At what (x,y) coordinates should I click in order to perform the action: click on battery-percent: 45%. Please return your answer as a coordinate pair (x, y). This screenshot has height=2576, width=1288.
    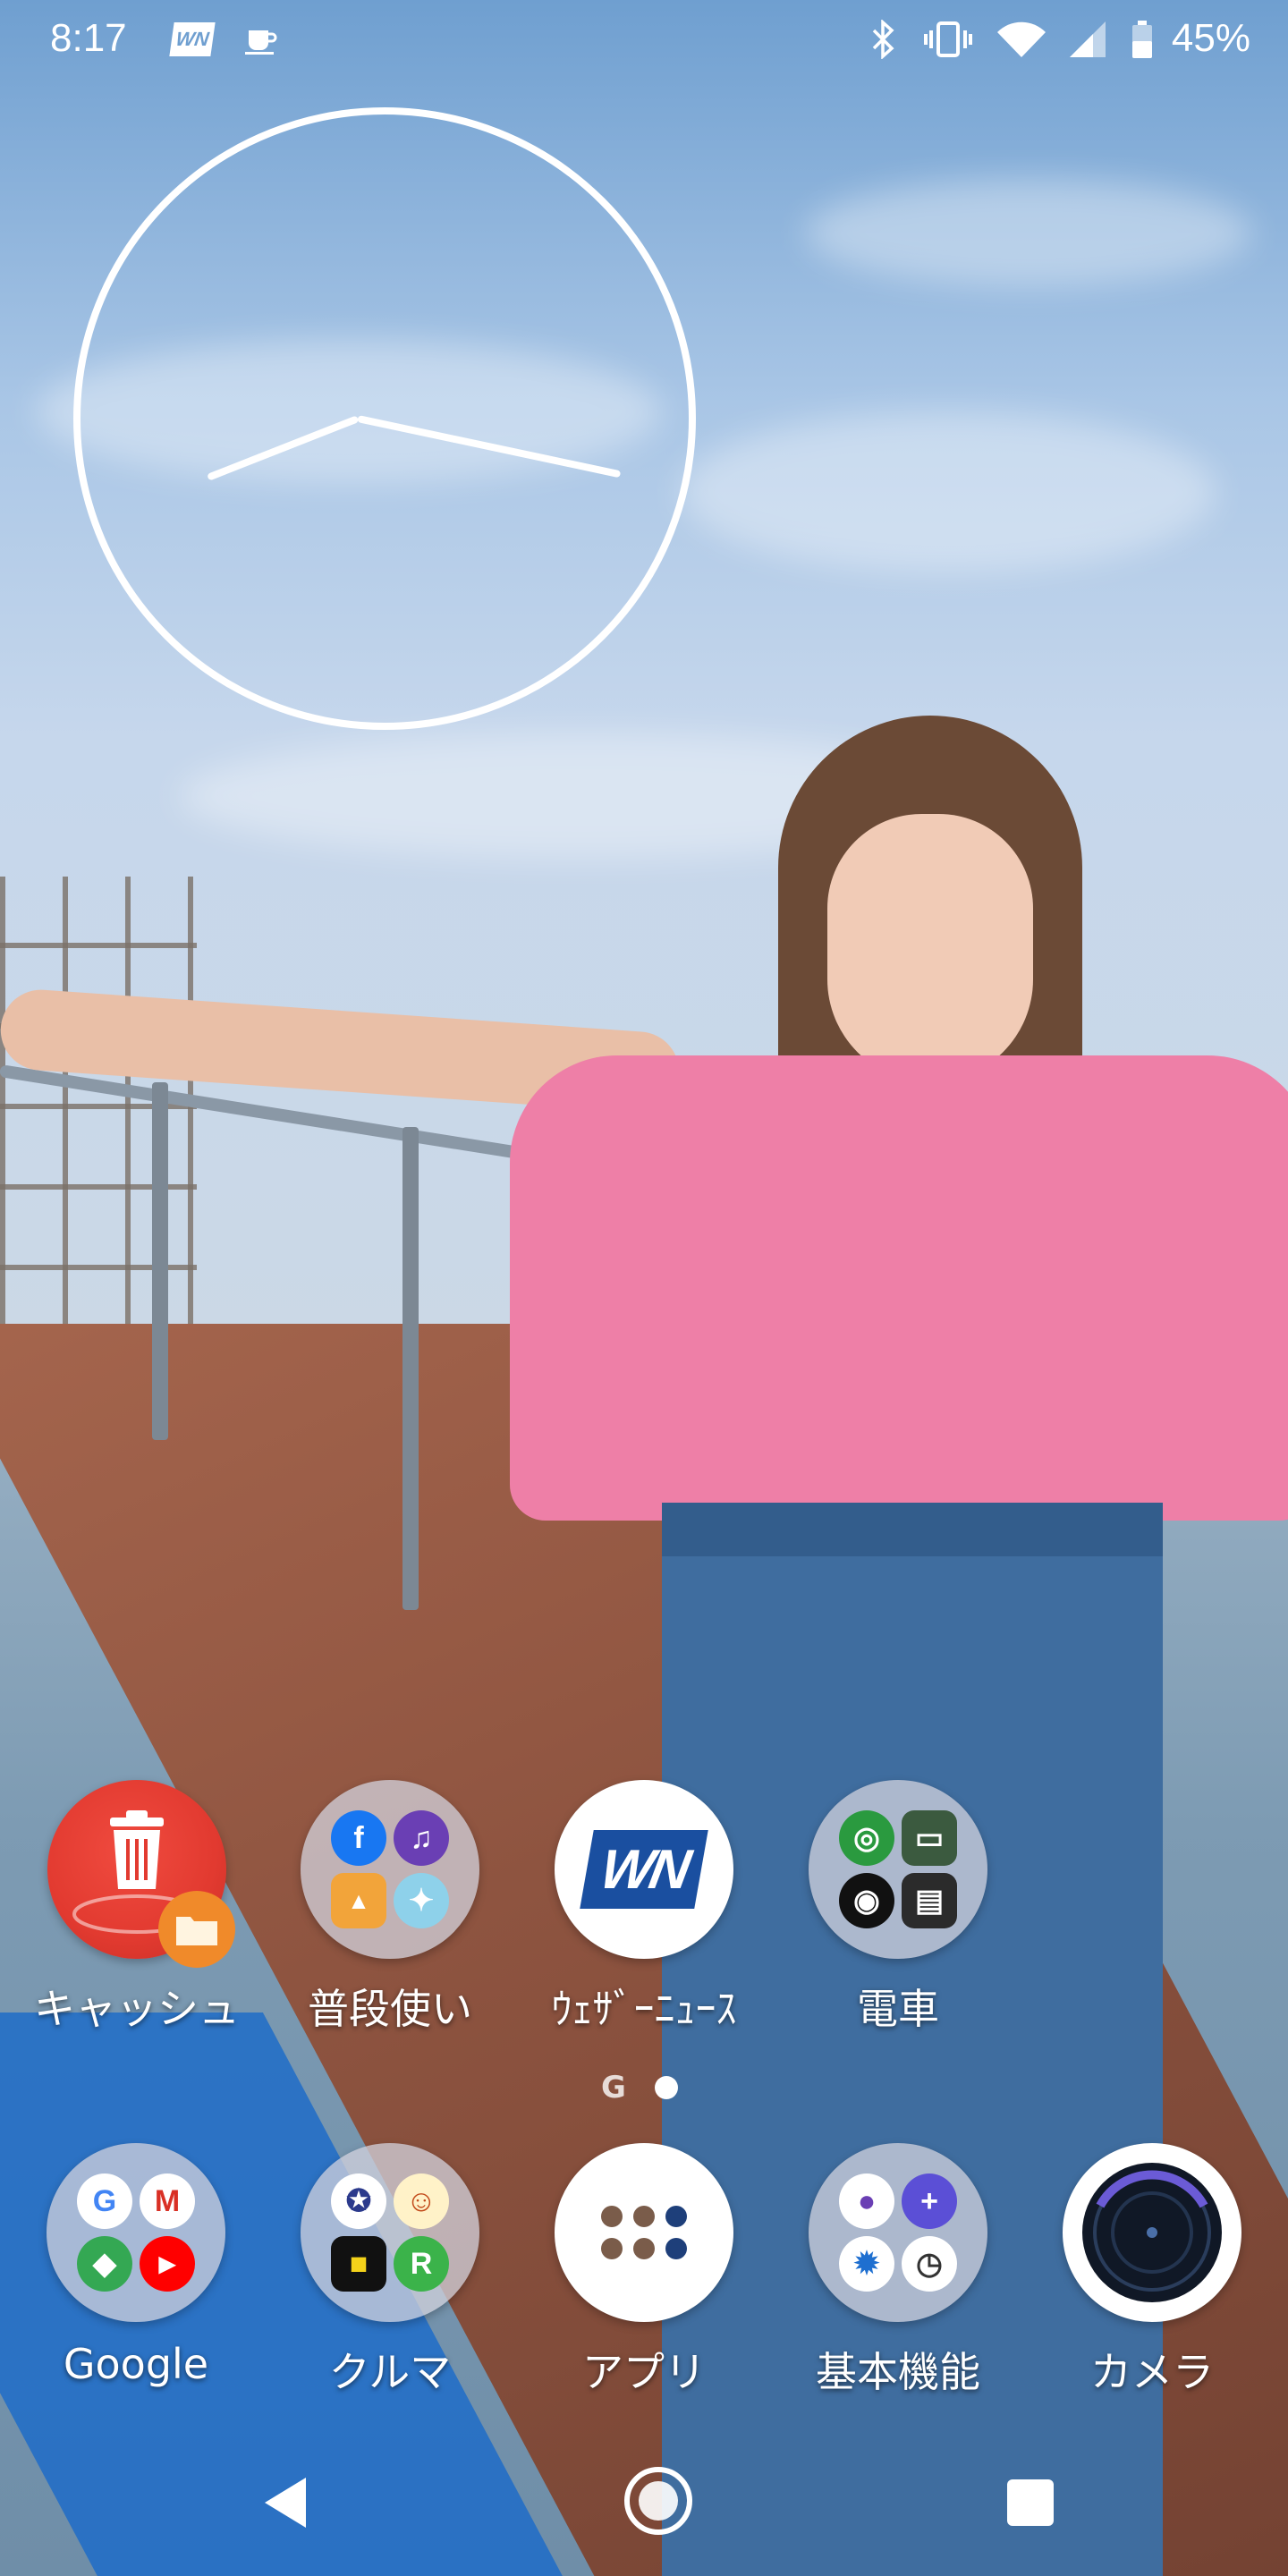
    Looking at the image, I should click on (1210, 38).